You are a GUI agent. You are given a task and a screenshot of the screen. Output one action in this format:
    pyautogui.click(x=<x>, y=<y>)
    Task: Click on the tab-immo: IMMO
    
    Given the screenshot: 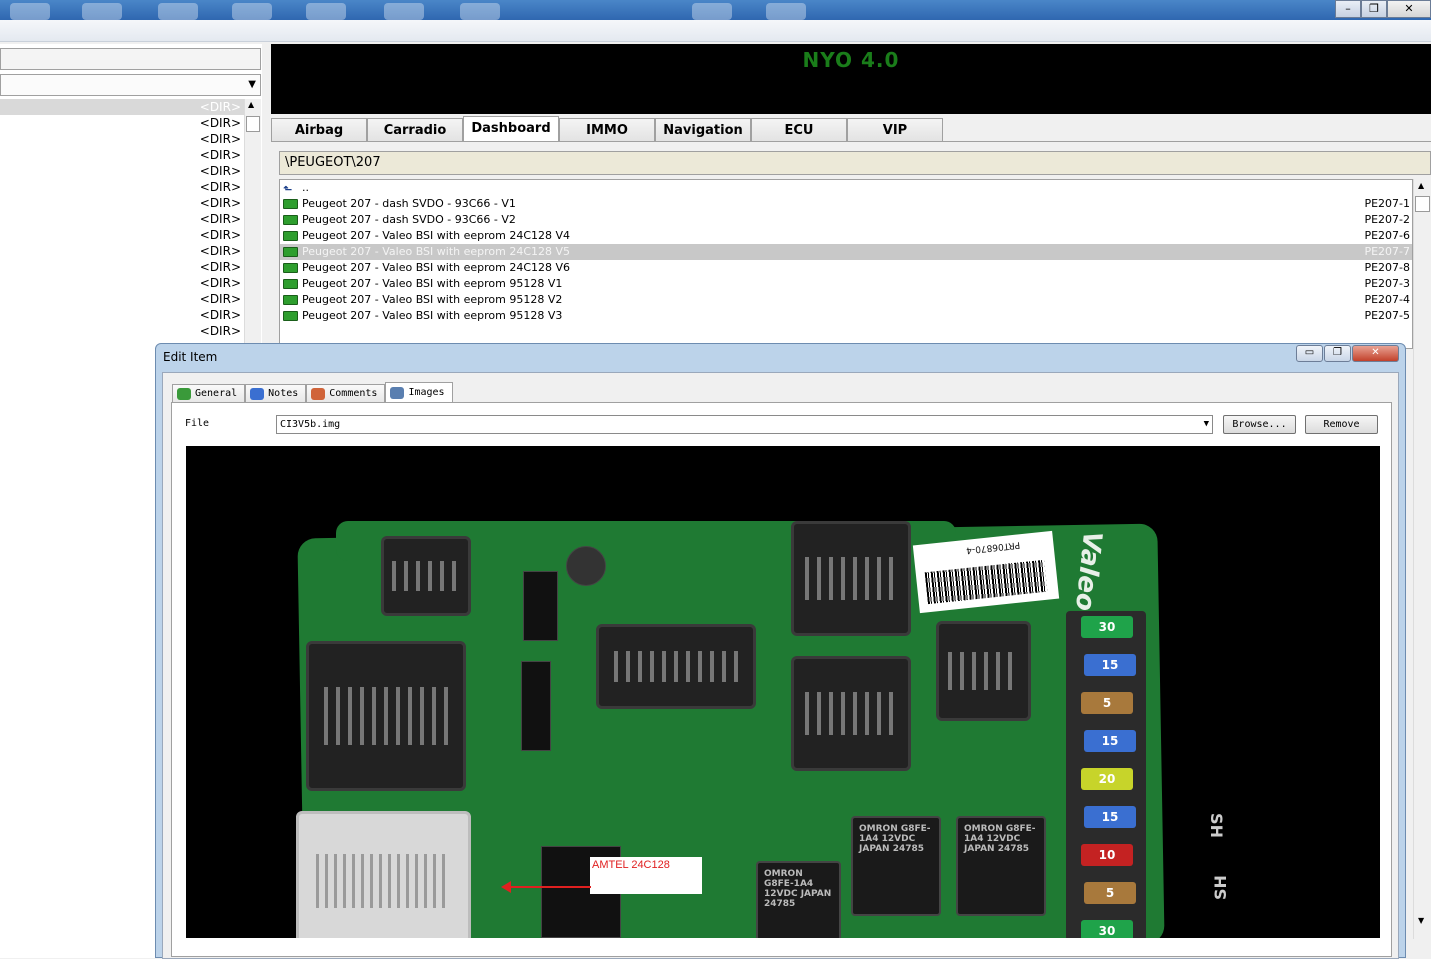 What is the action you would take?
    pyautogui.click(x=607, y=130)
    